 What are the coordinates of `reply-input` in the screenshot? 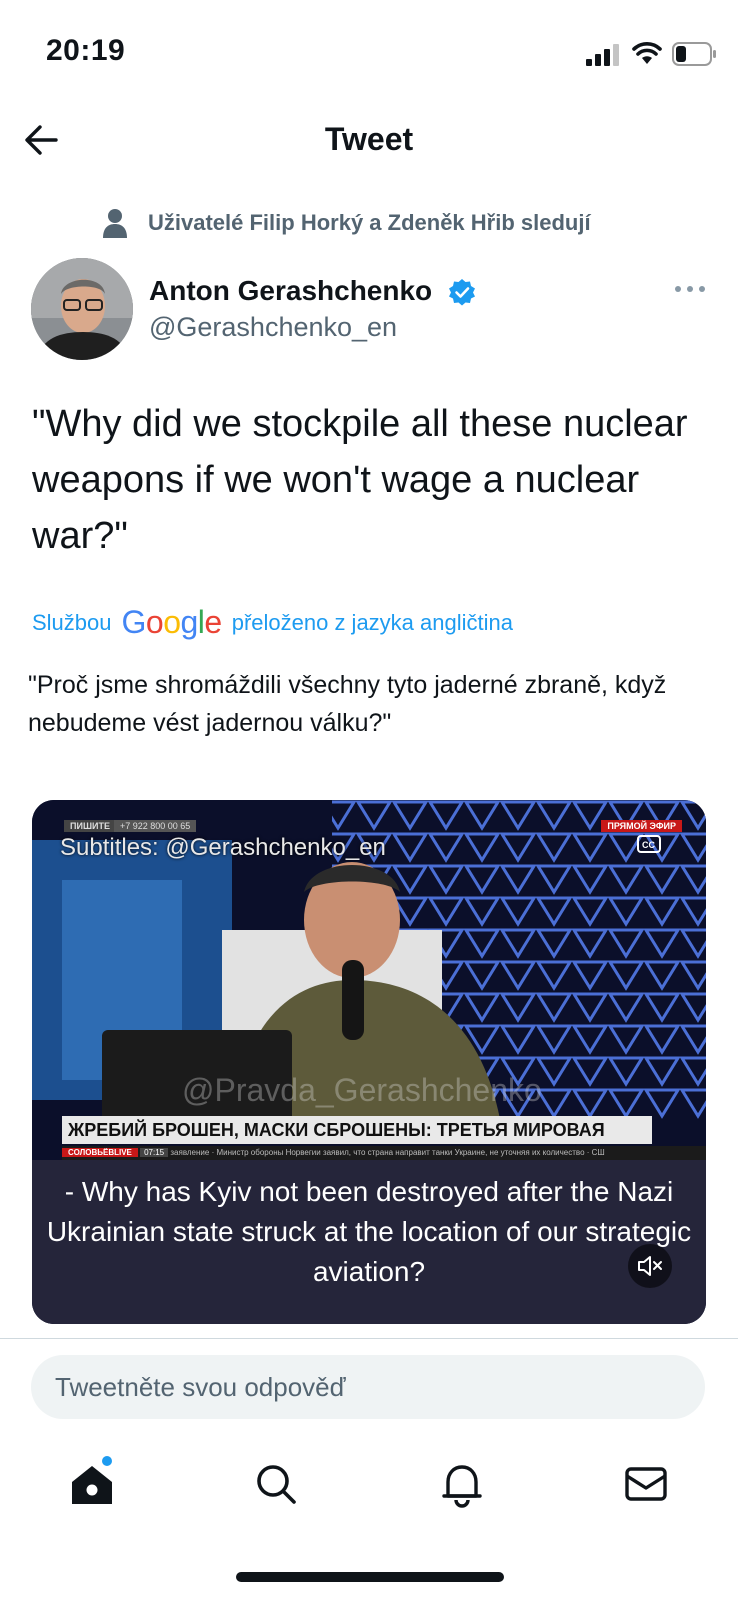 It's located at (368, 1387).